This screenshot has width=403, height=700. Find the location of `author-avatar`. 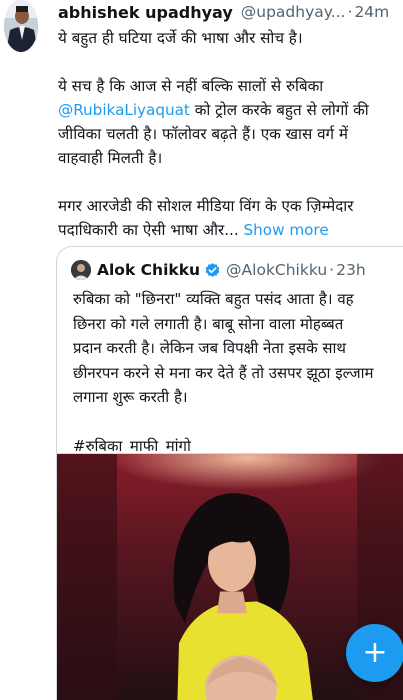

author-avatar is located at coordinates (21, 26).